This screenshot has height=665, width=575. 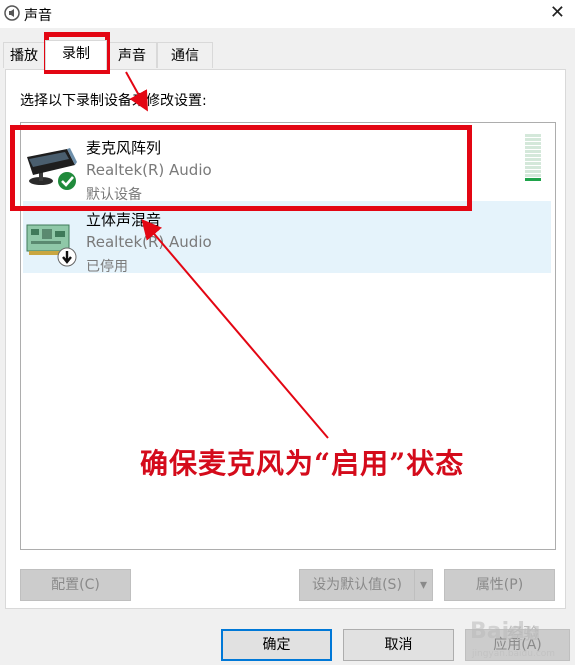 I want to click on annotation-text: 确保麦克风为“启用”状态, so click(x=302, y=463).